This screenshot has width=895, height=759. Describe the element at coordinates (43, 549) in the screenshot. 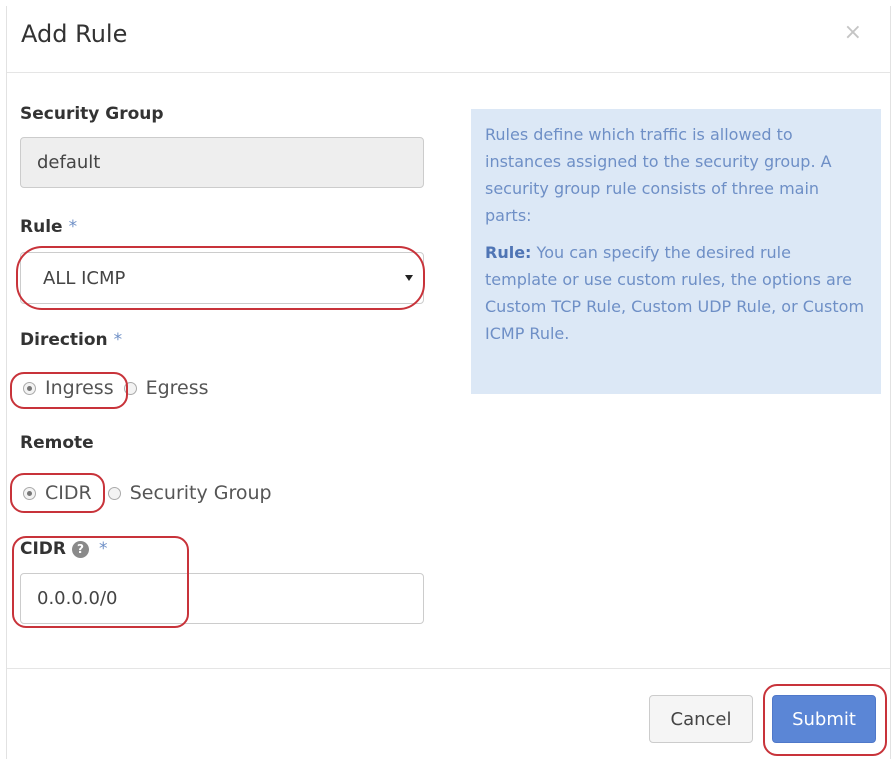

I see `cidr-label-text: CIDR` at that location.